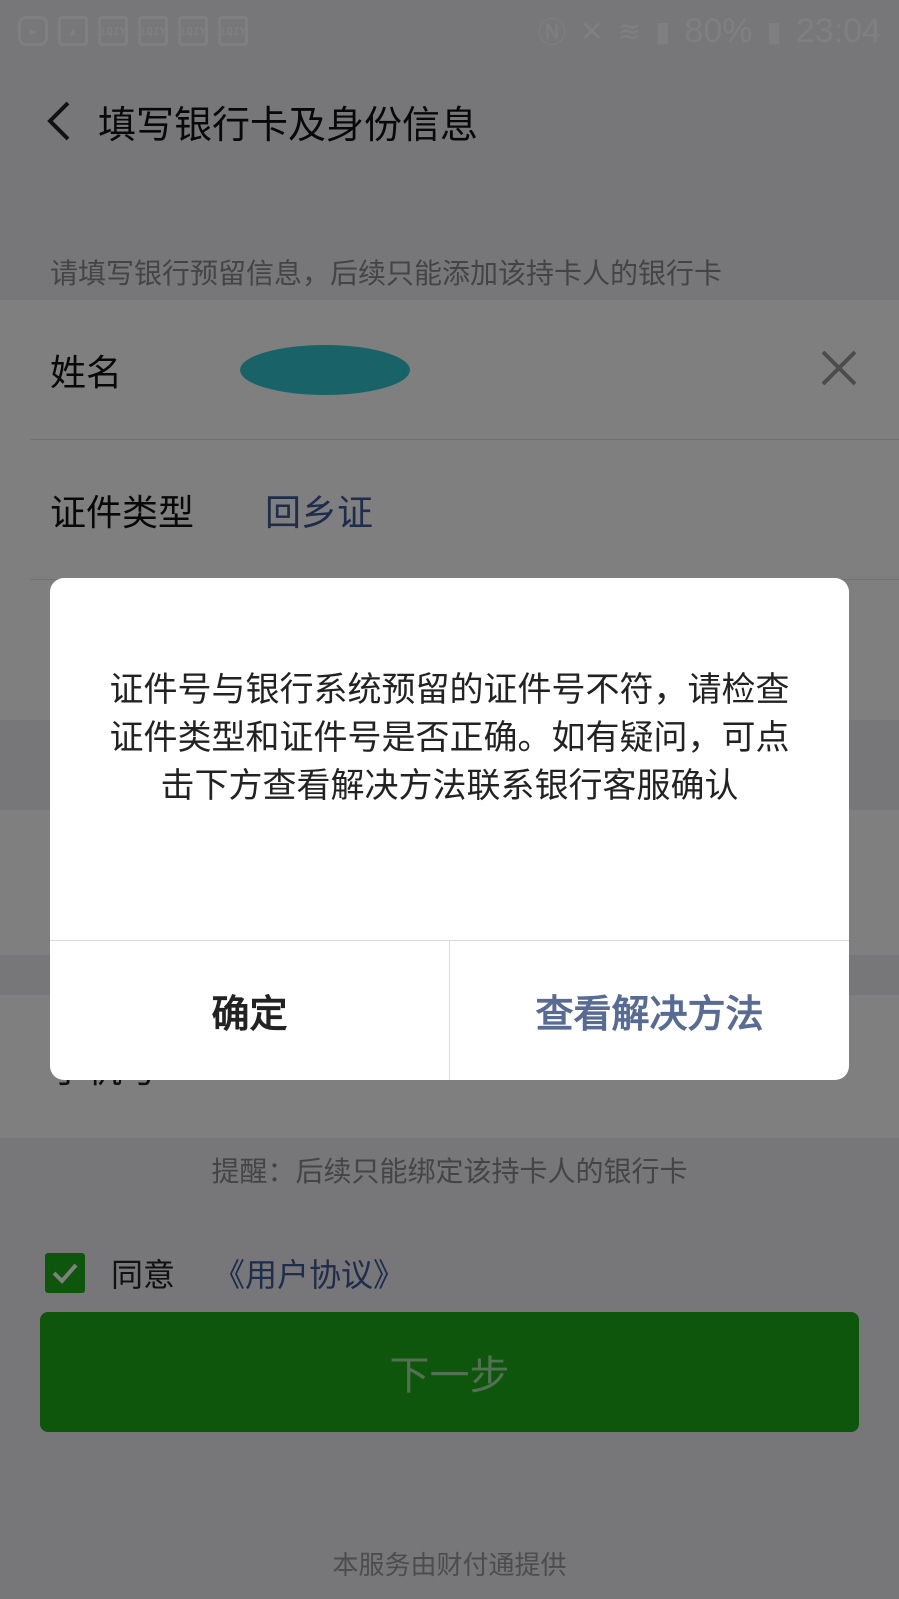 Image resolution: width=899 pixels, height=1599 pixels. Describe the element at coordinates (250, 1010) in the screenshot. I see `confirm-button: 确定` at that location.